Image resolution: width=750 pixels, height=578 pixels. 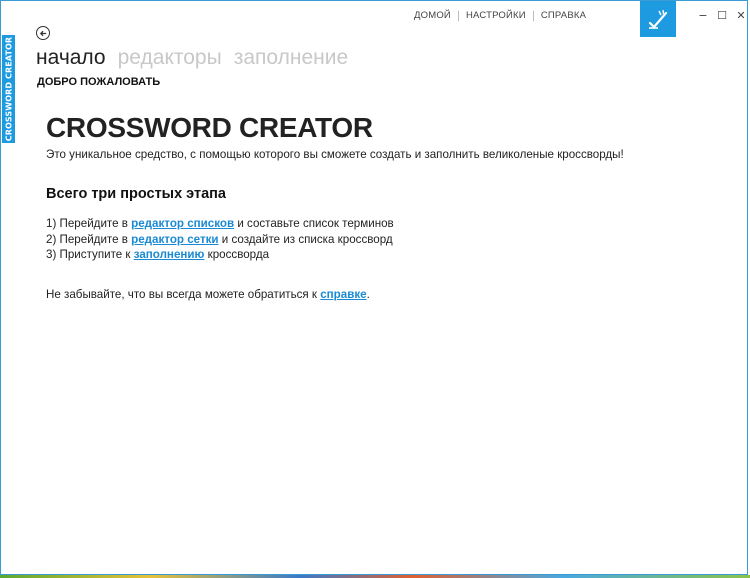 I want to click on grid-editor-link: редактор сетки, so click(x=174, y=239).